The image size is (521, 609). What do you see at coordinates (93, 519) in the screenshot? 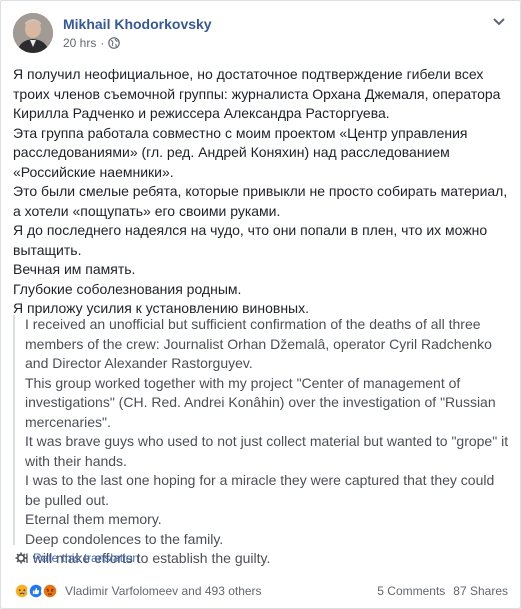
I see `translation-paragraph: Eternal them memory.` at bounding box center [93, 519].